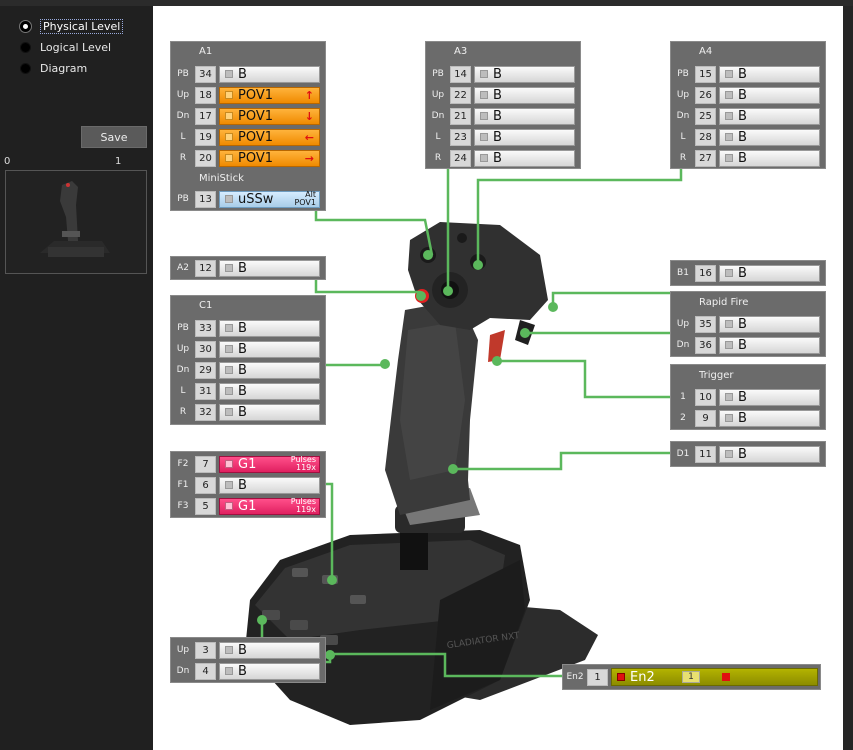  Describe the element at coordinates (460, 116) in the screenshot. I see `button-number: 21` at that location.